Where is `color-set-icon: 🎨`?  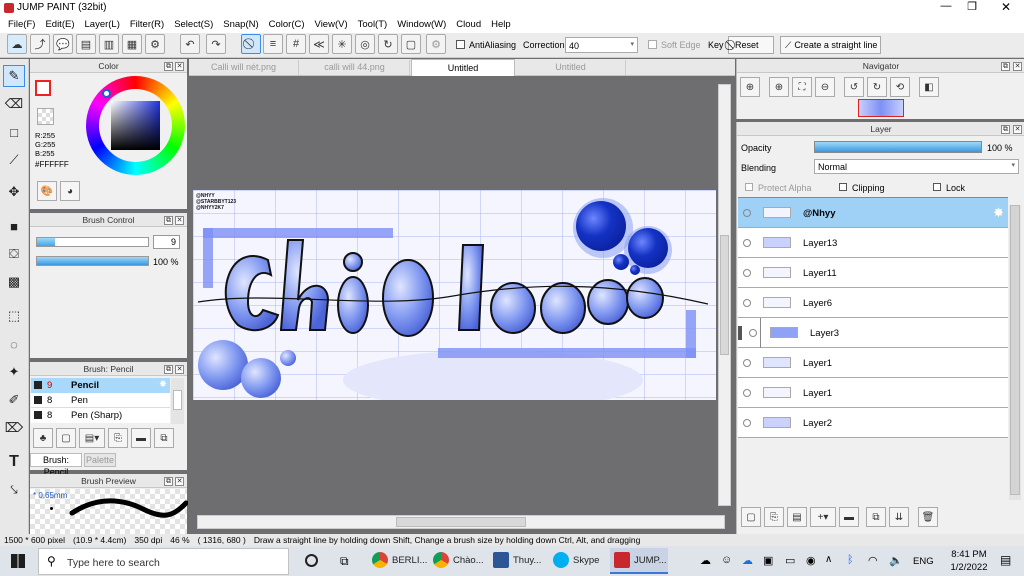
color-set-icon: 🎨 is located at coordinates (47, 191).